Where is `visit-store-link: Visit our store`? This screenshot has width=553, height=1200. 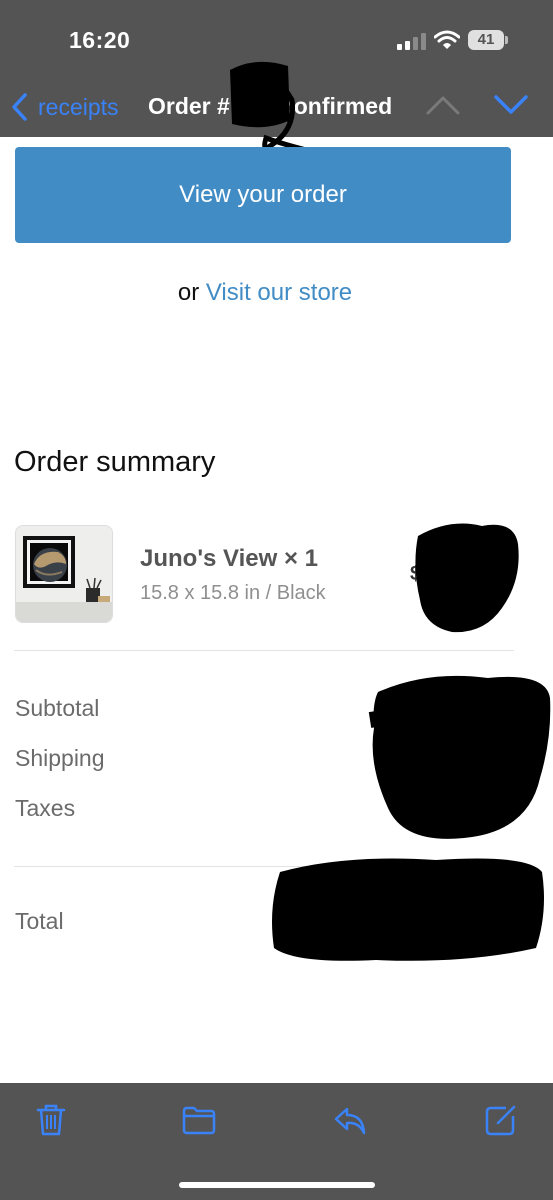 visit-store-link: Visit our store is located at coordinates (279, 292).